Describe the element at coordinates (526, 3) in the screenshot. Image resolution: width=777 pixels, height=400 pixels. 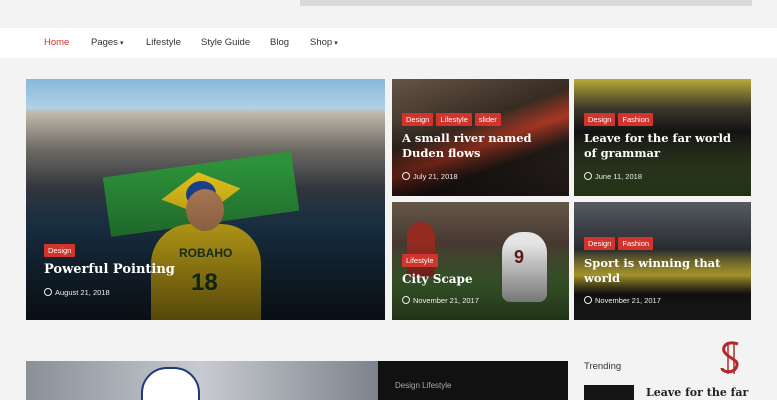
I see `top-banner-image` at that location.